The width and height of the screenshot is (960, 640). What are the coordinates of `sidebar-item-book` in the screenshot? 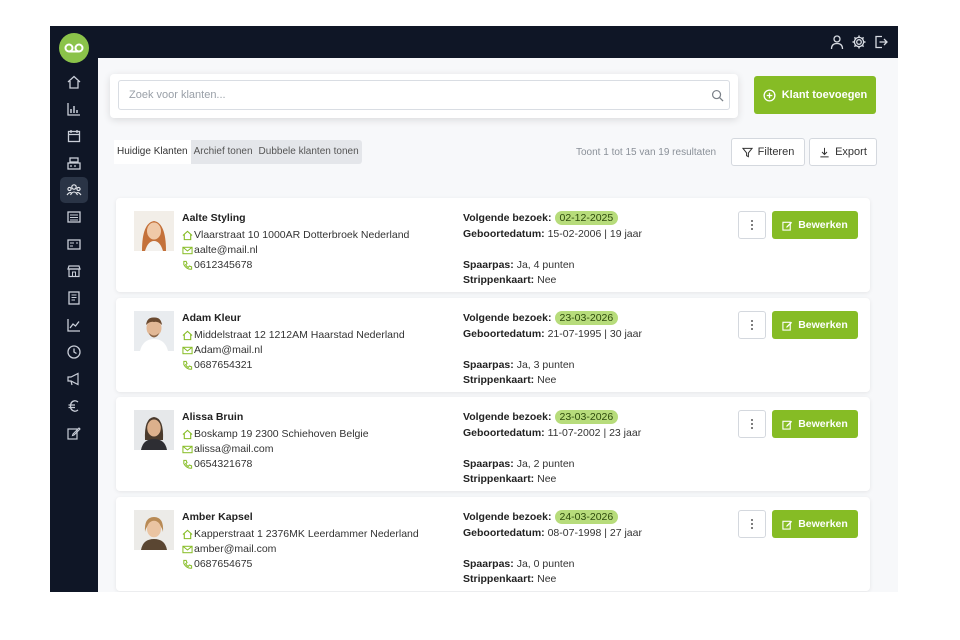 It's located at (74, 298).